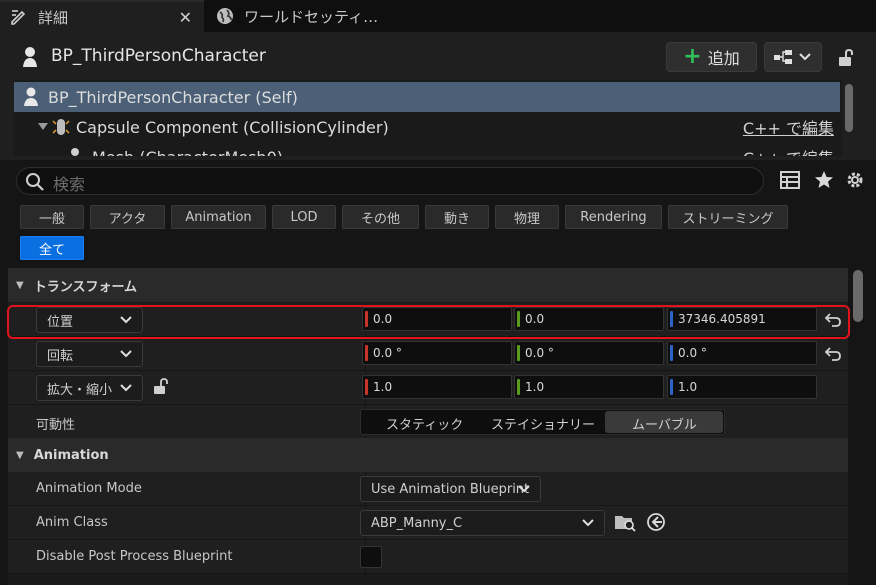 The width and height of the screenshot is (876, 585). I want to click on search-input: 検索, so click(390, 181).